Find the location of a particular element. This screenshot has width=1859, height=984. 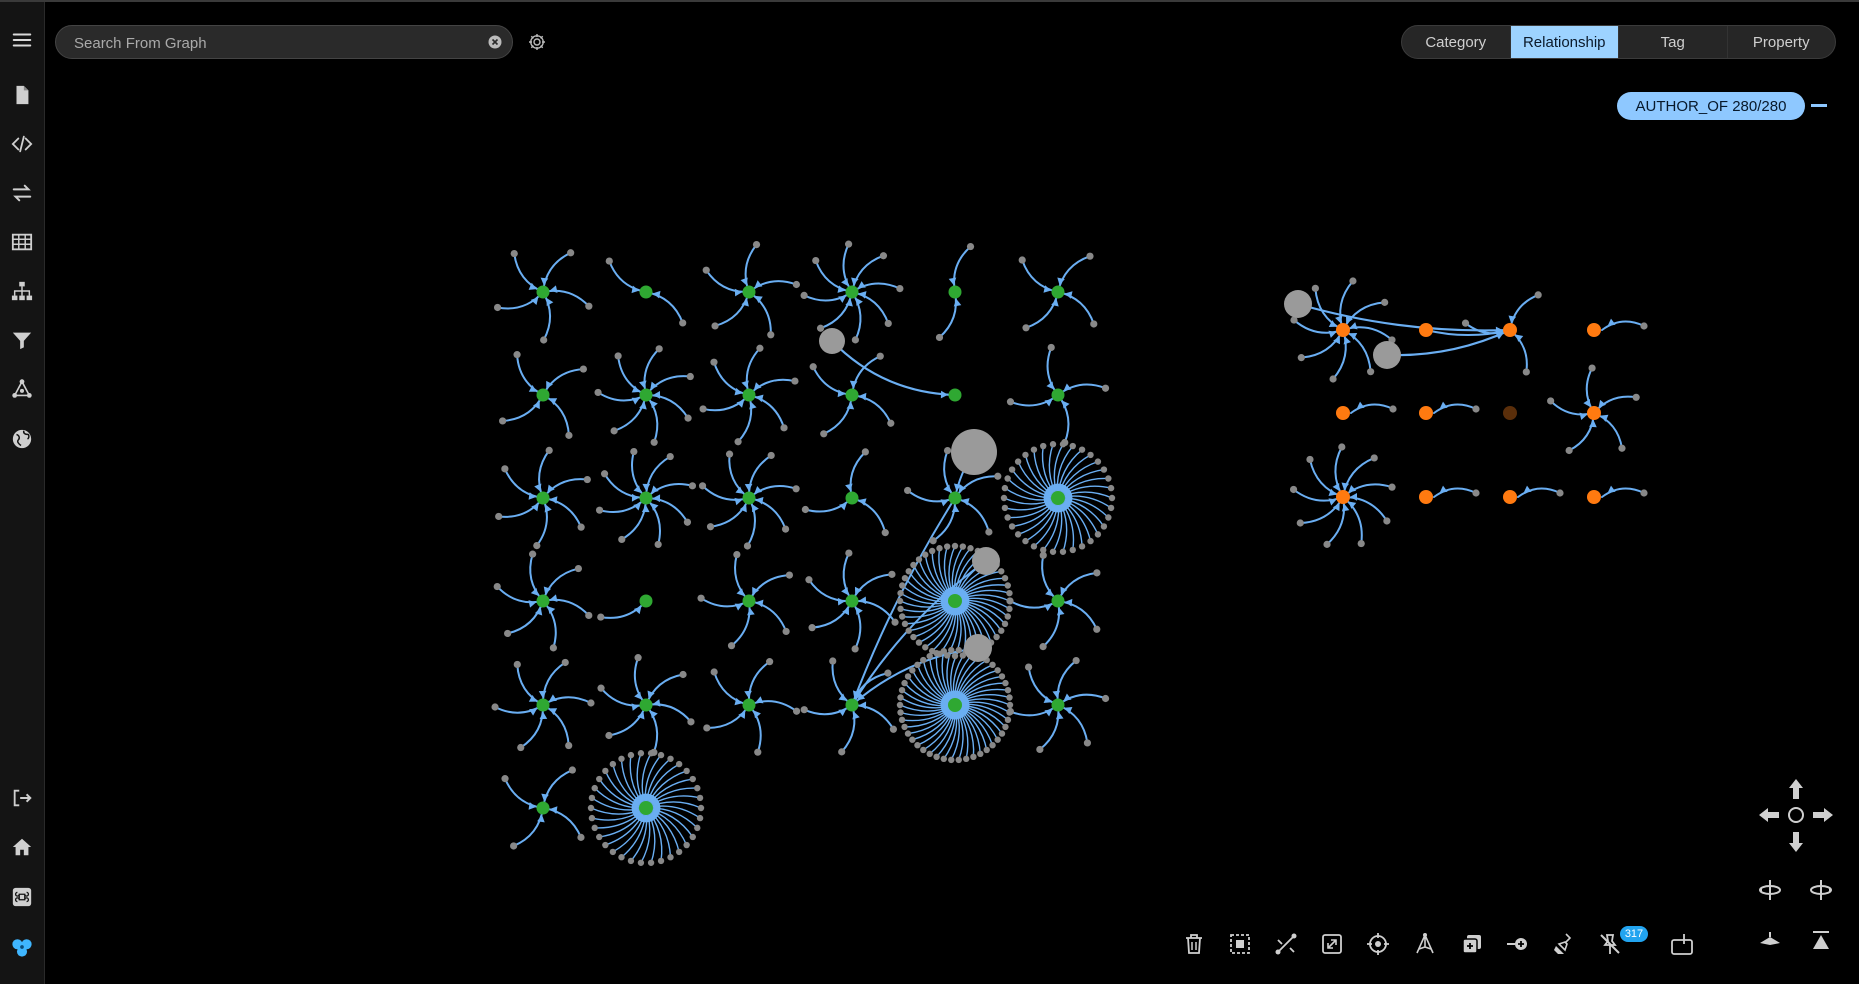

hierarchy-icon is located at coordinates (22, 291).